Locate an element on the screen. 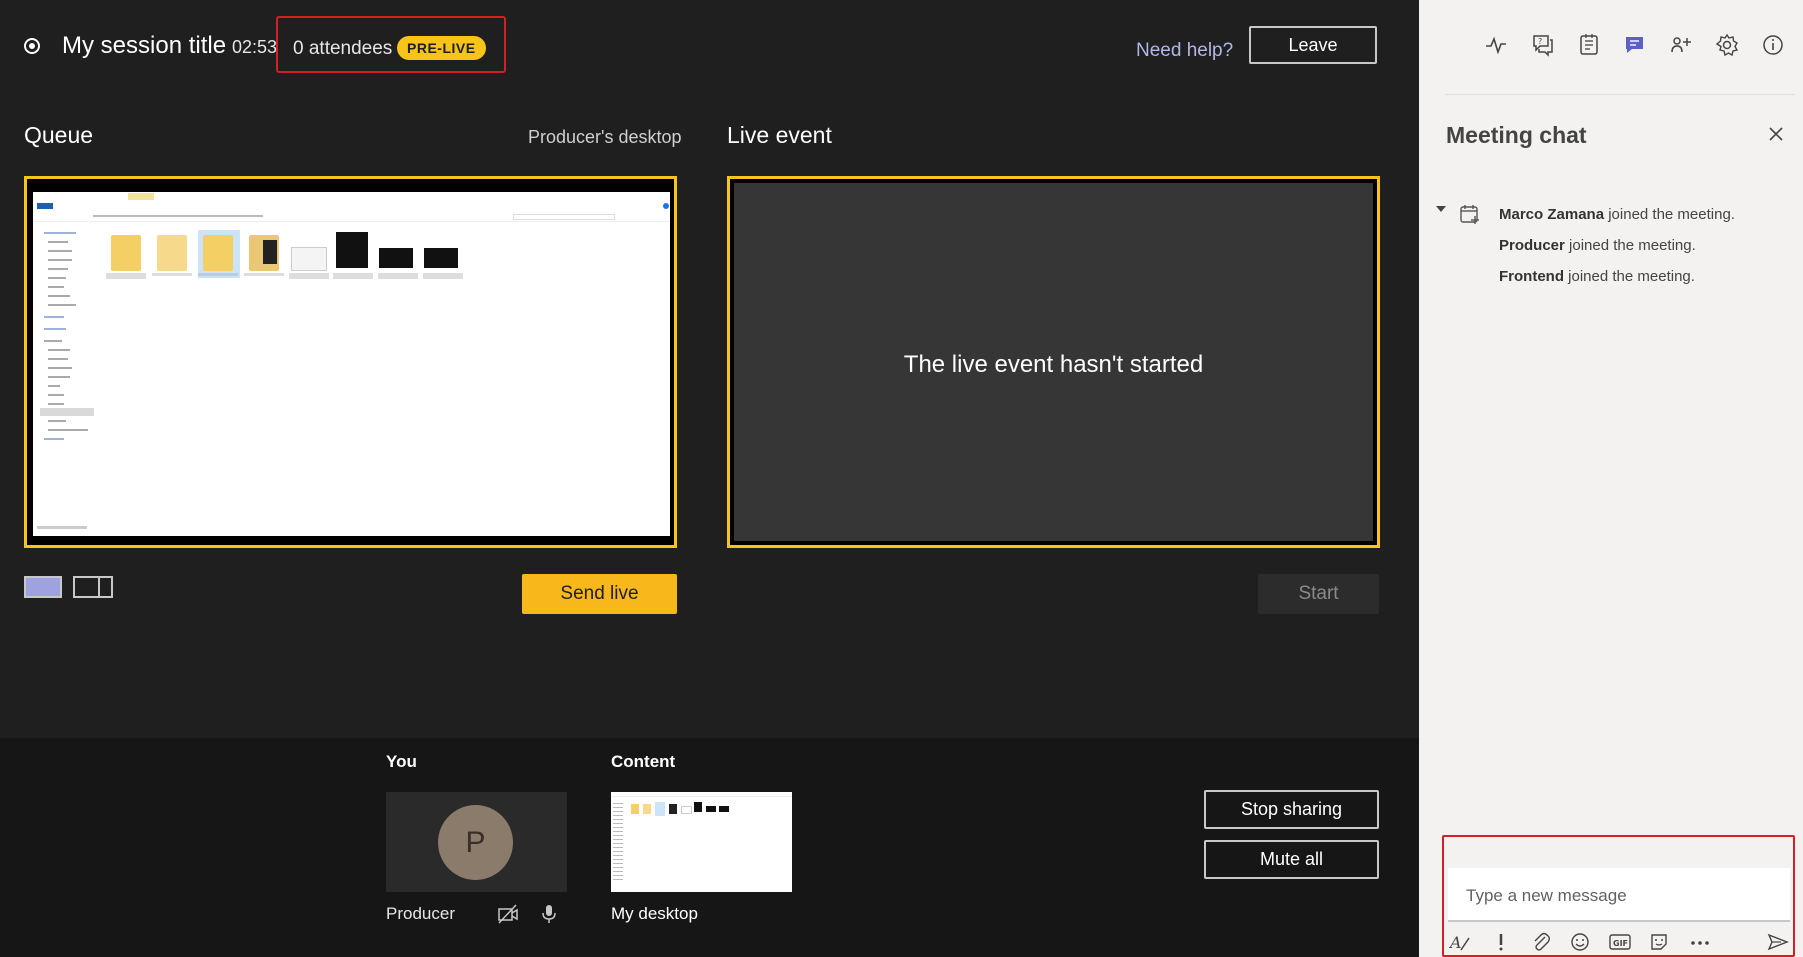 The image size is (1803, 957). send-live-button: Send live is located at coordinates (599, 594).